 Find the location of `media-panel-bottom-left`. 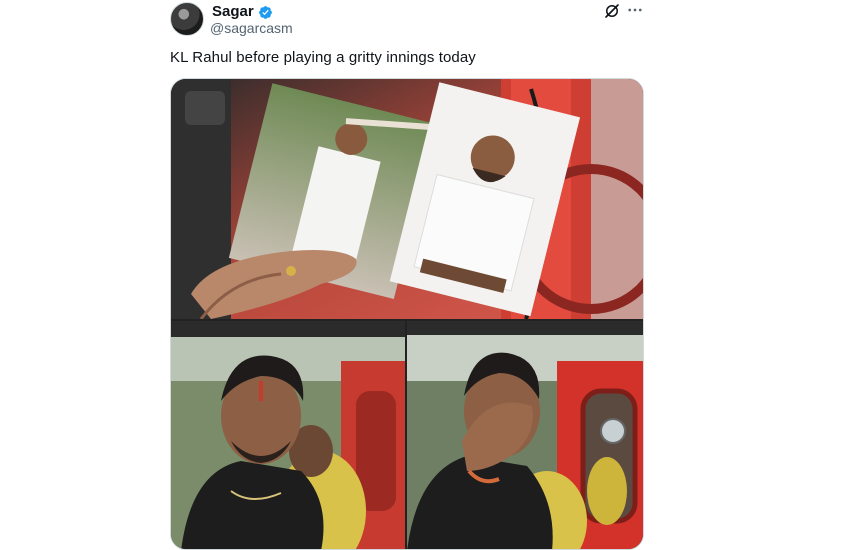

media-panel-bottom-left is located at coordinates (288, 435).